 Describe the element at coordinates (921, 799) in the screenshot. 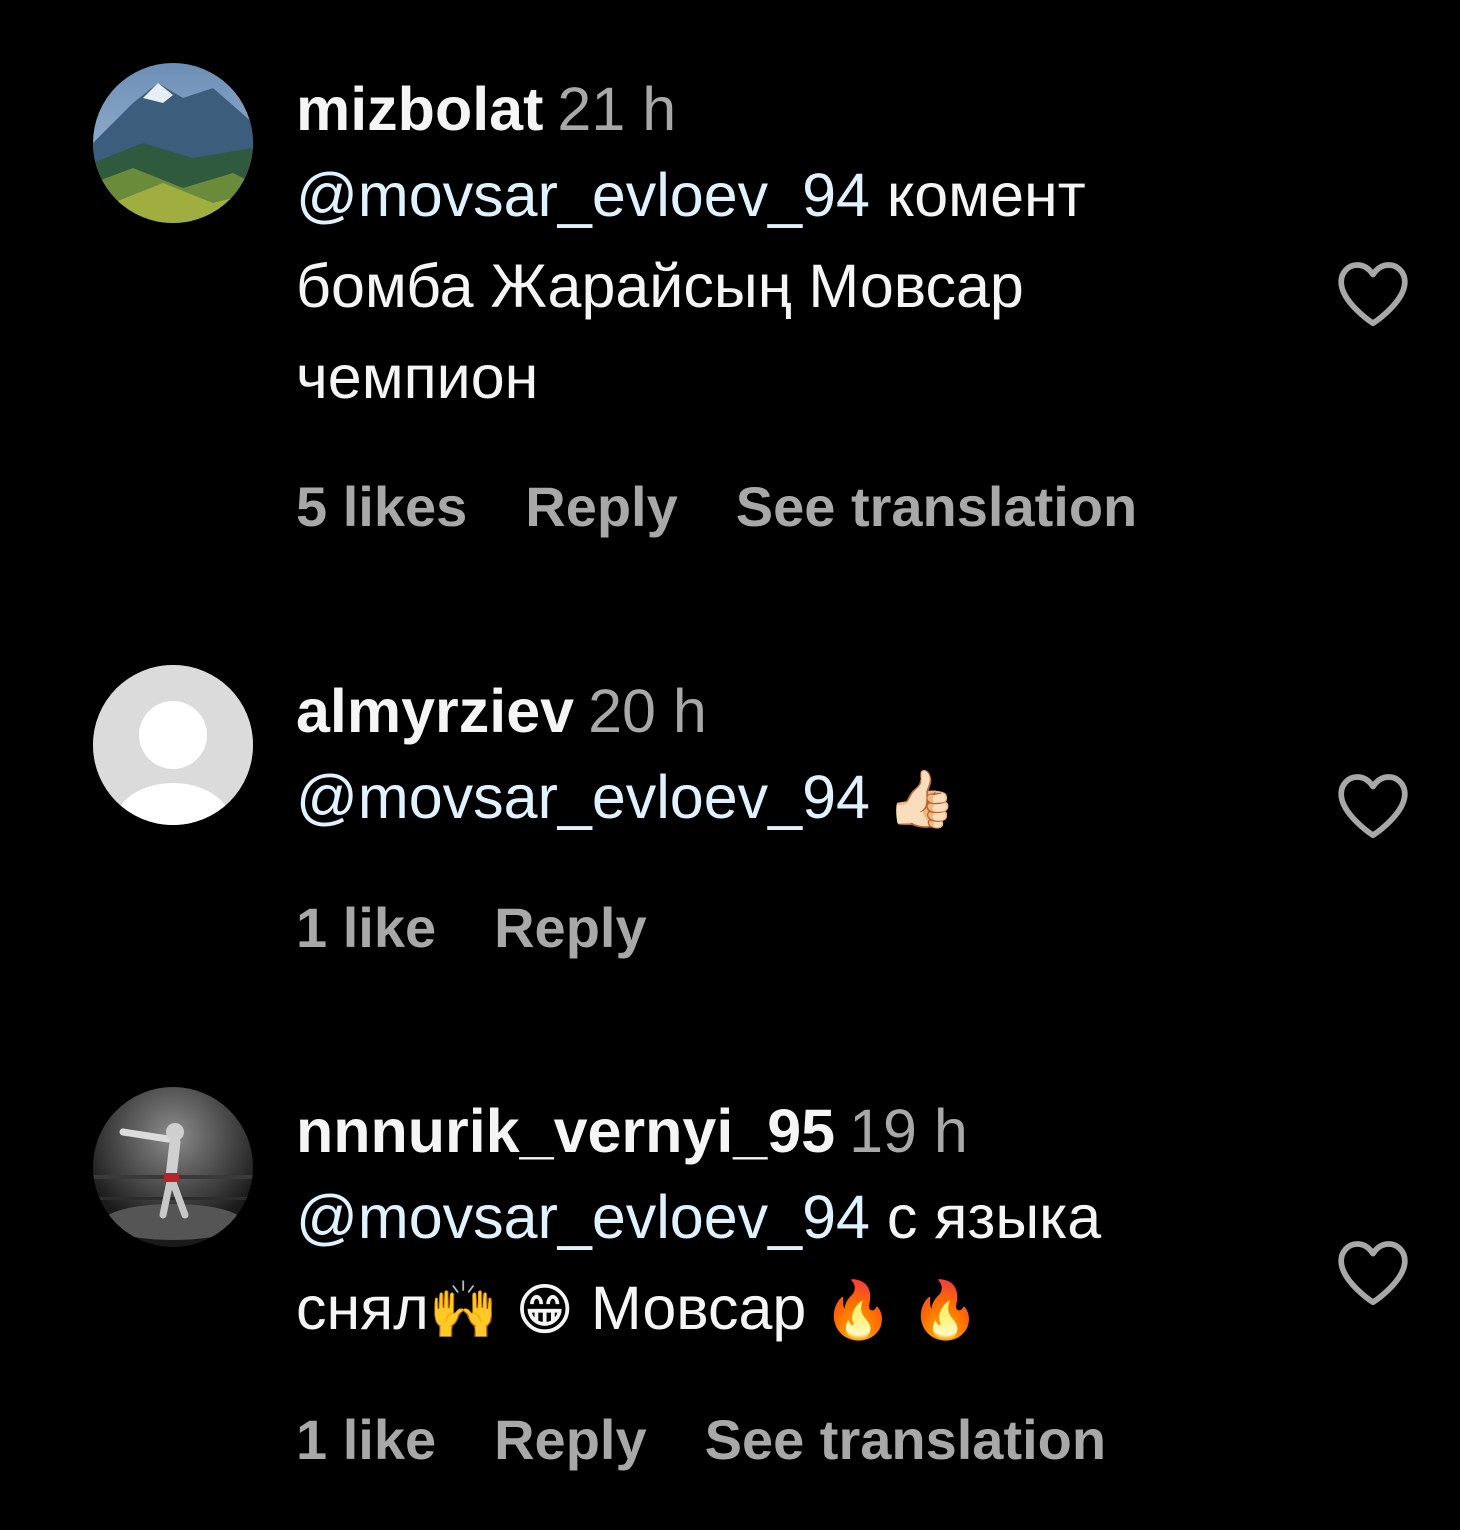

I see `thumbs-up-emoji: 👍🏻` at that location.